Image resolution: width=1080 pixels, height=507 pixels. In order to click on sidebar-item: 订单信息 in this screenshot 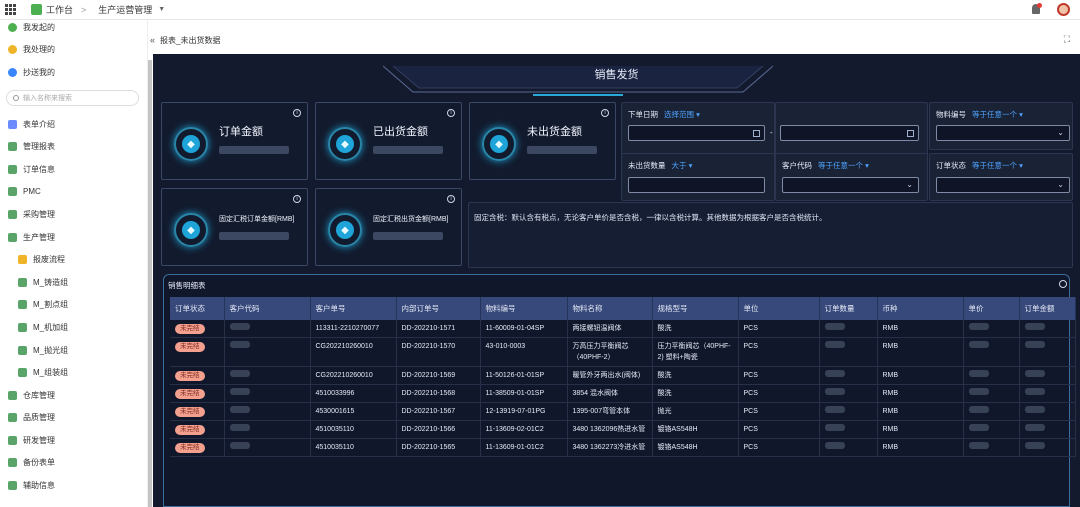, I will do `click(73, 169)`.